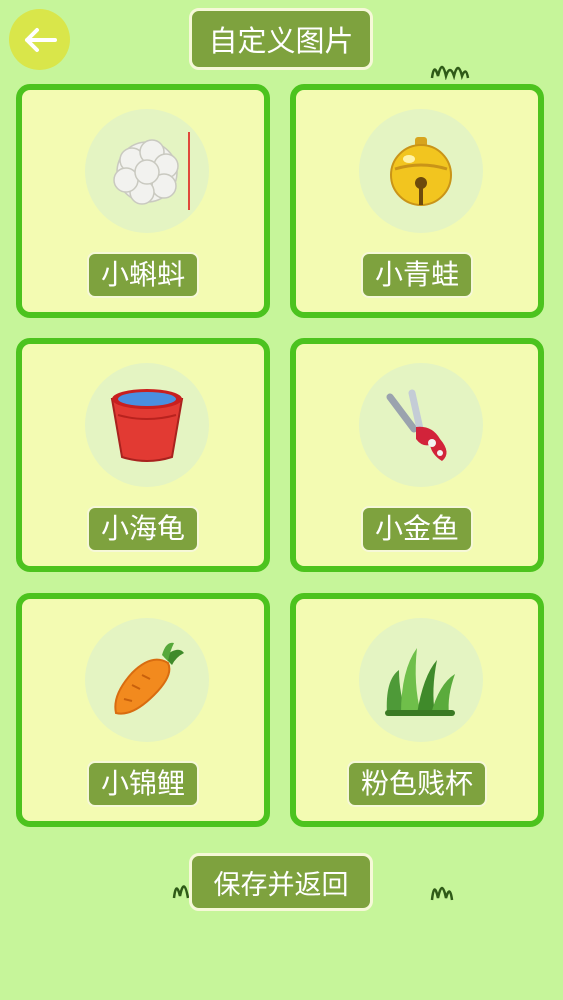 Image resolution: width=563 pixels, height=1000 pixels. I want to click on image-card-frog: 小青蛙, so click(417, 201).